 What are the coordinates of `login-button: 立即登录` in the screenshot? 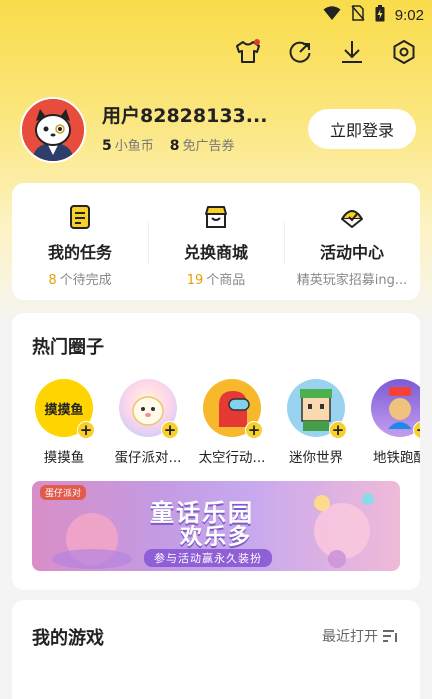 It's located at (362, 129).